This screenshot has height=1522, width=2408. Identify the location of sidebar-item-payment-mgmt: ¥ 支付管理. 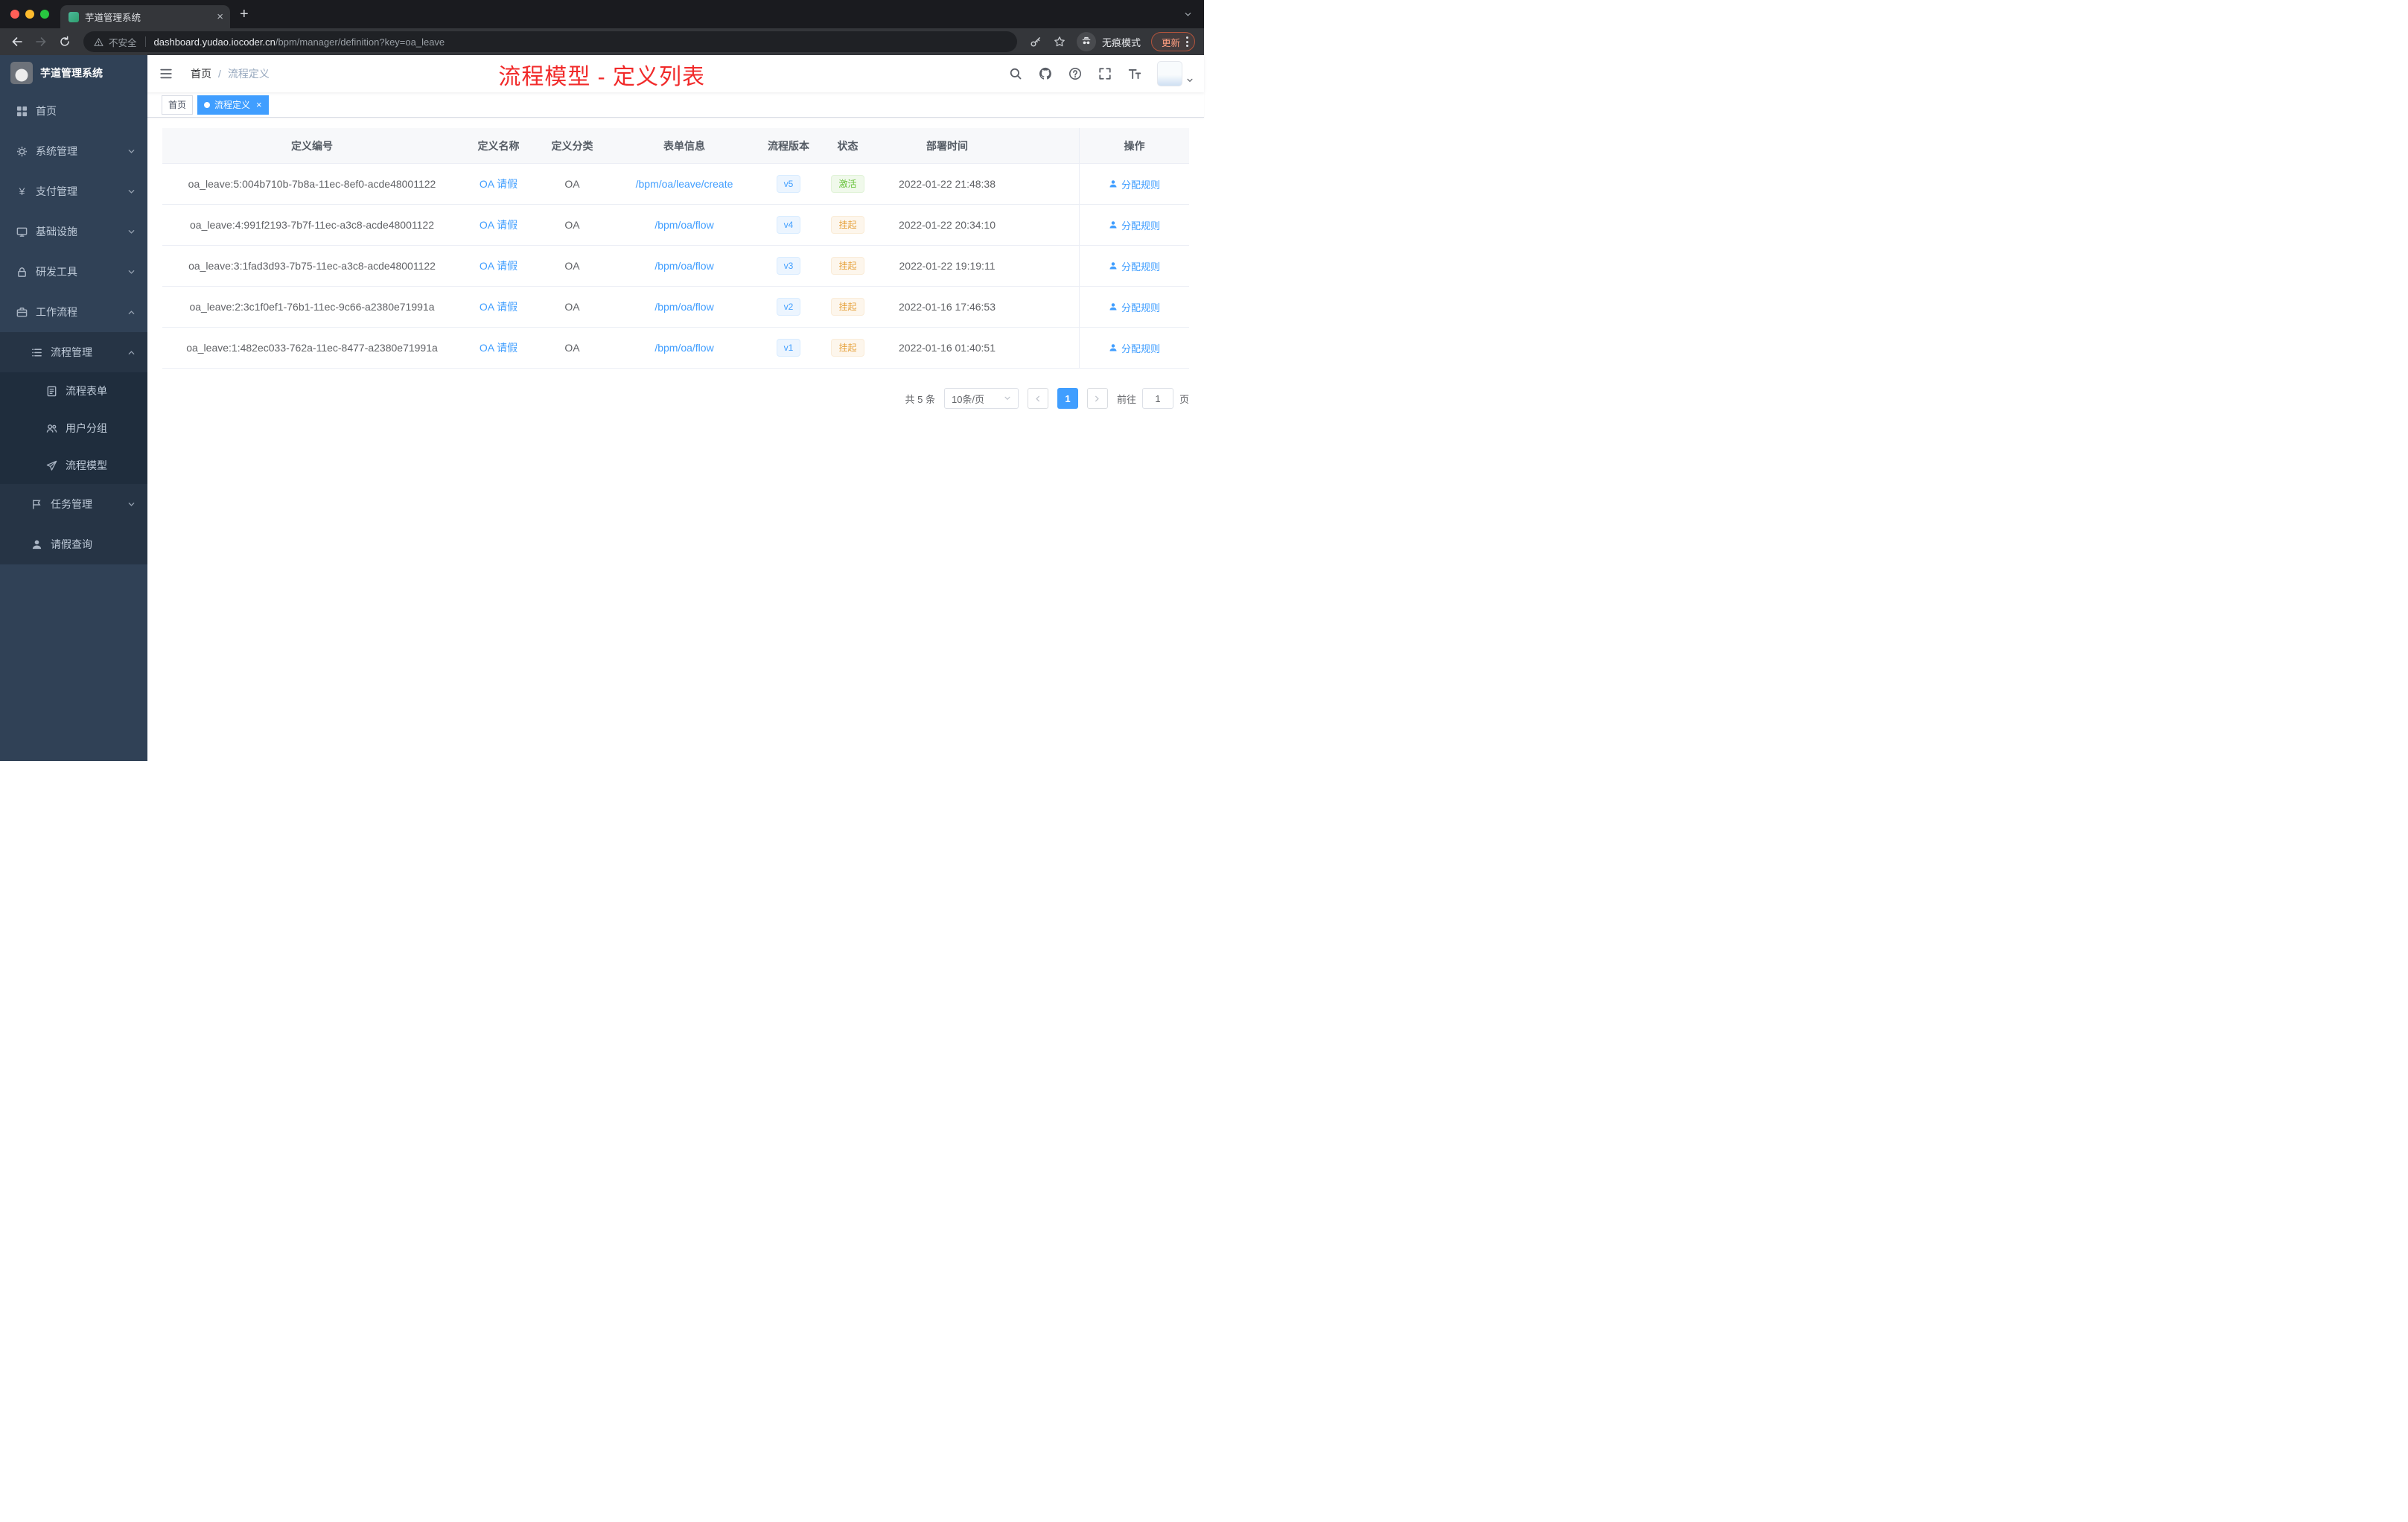
(73, 191).